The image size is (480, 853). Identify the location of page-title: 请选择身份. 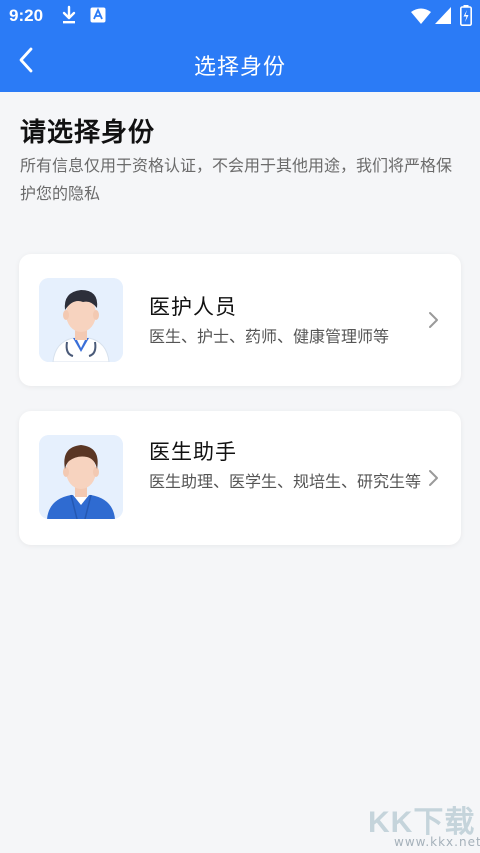
(88, 133).